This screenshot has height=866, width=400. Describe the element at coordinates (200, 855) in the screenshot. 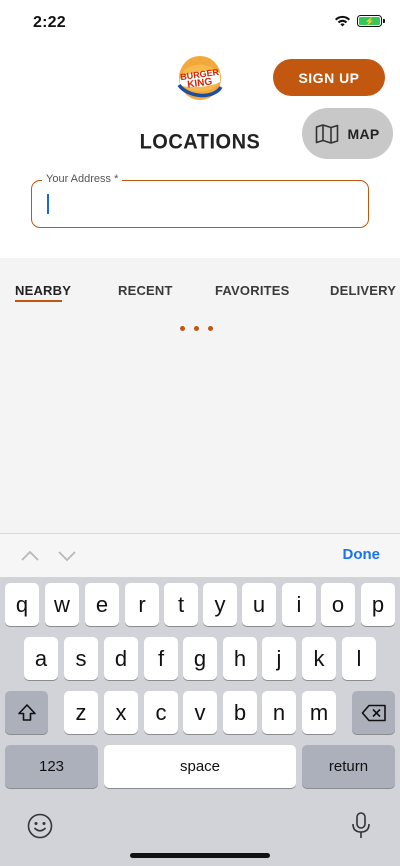

I see `home-indicator` at that location.